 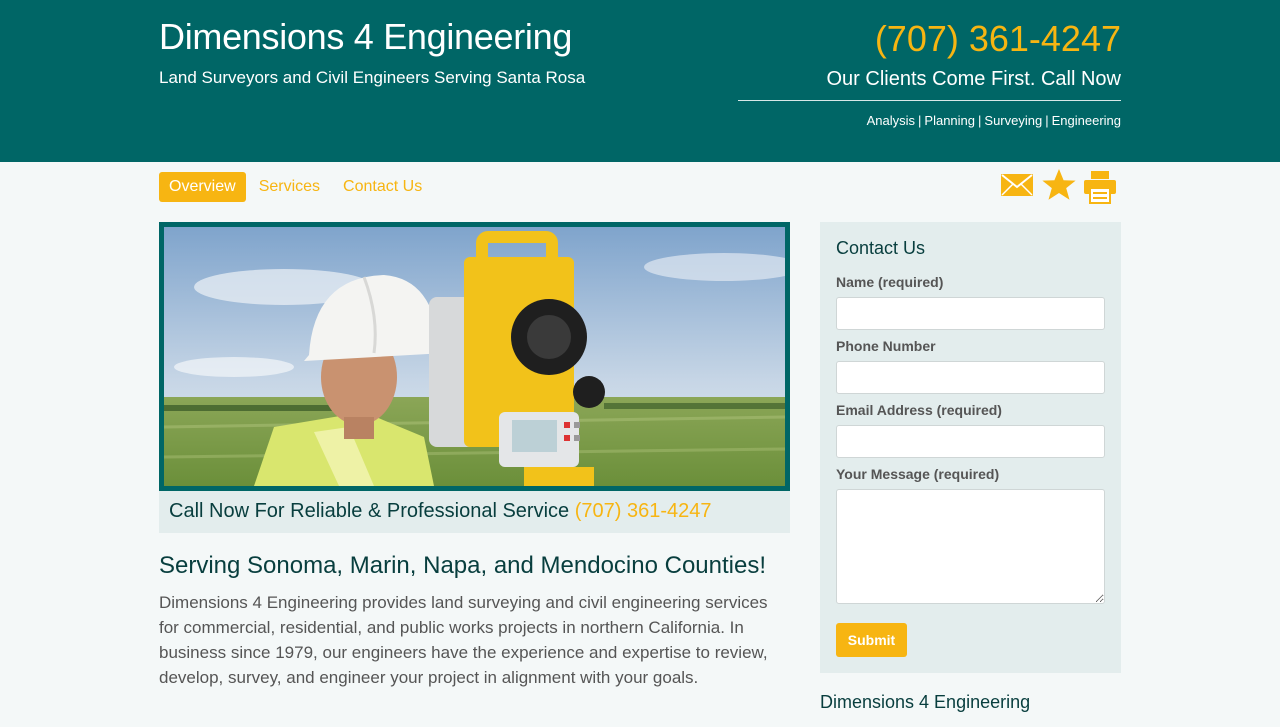 I want to click on email-field, so click(x=970, y=441).